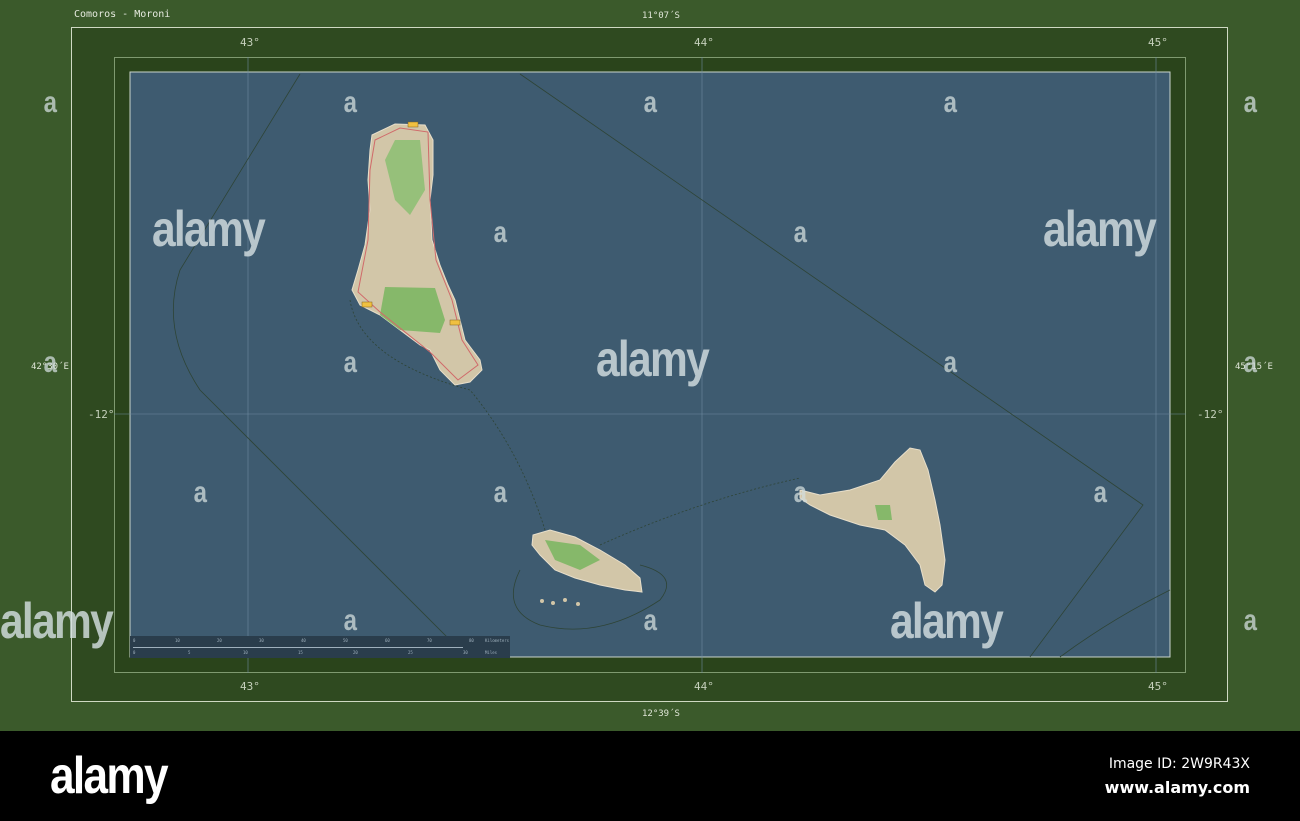  What do you see at coordinates (298, 647) in the screenshot?
I see `scale-line` at bounding box center [298, 647].